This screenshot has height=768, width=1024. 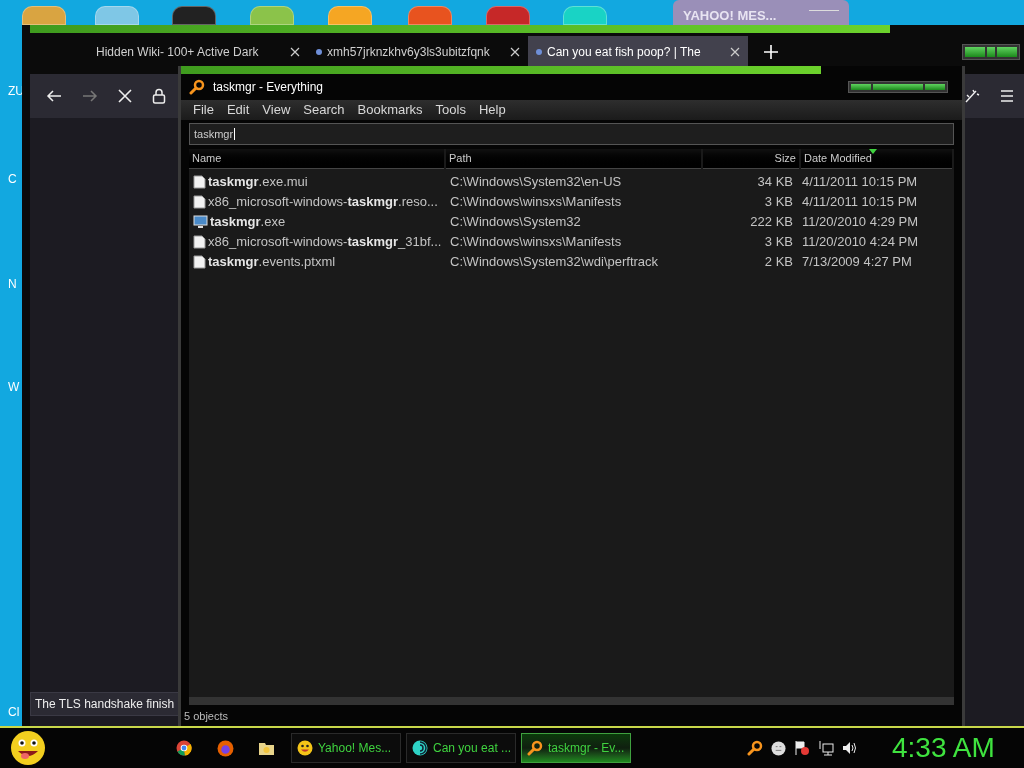 I want to click on smiley-start-icon, so click(x=28, y=748).